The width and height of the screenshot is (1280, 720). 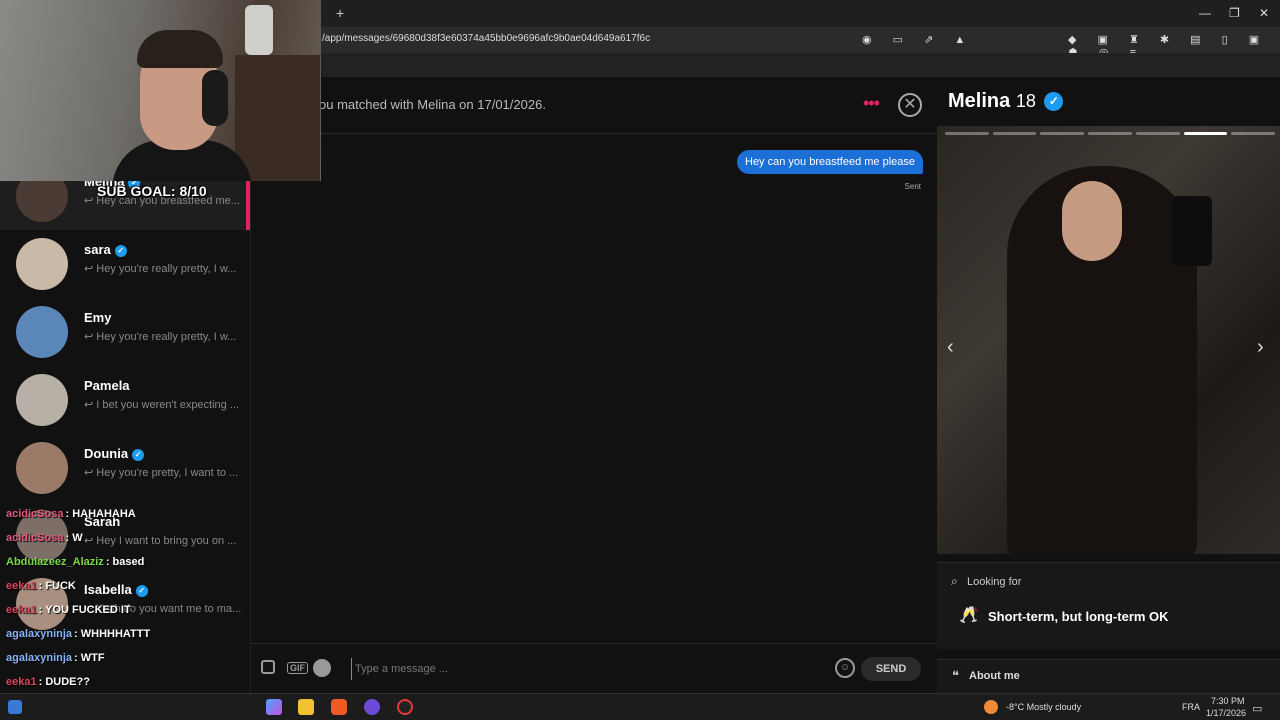 What do you see at coordinates (954, 581) in the screenshot?
I see `search-icon: ⌕` at bounding box center [954, 581].